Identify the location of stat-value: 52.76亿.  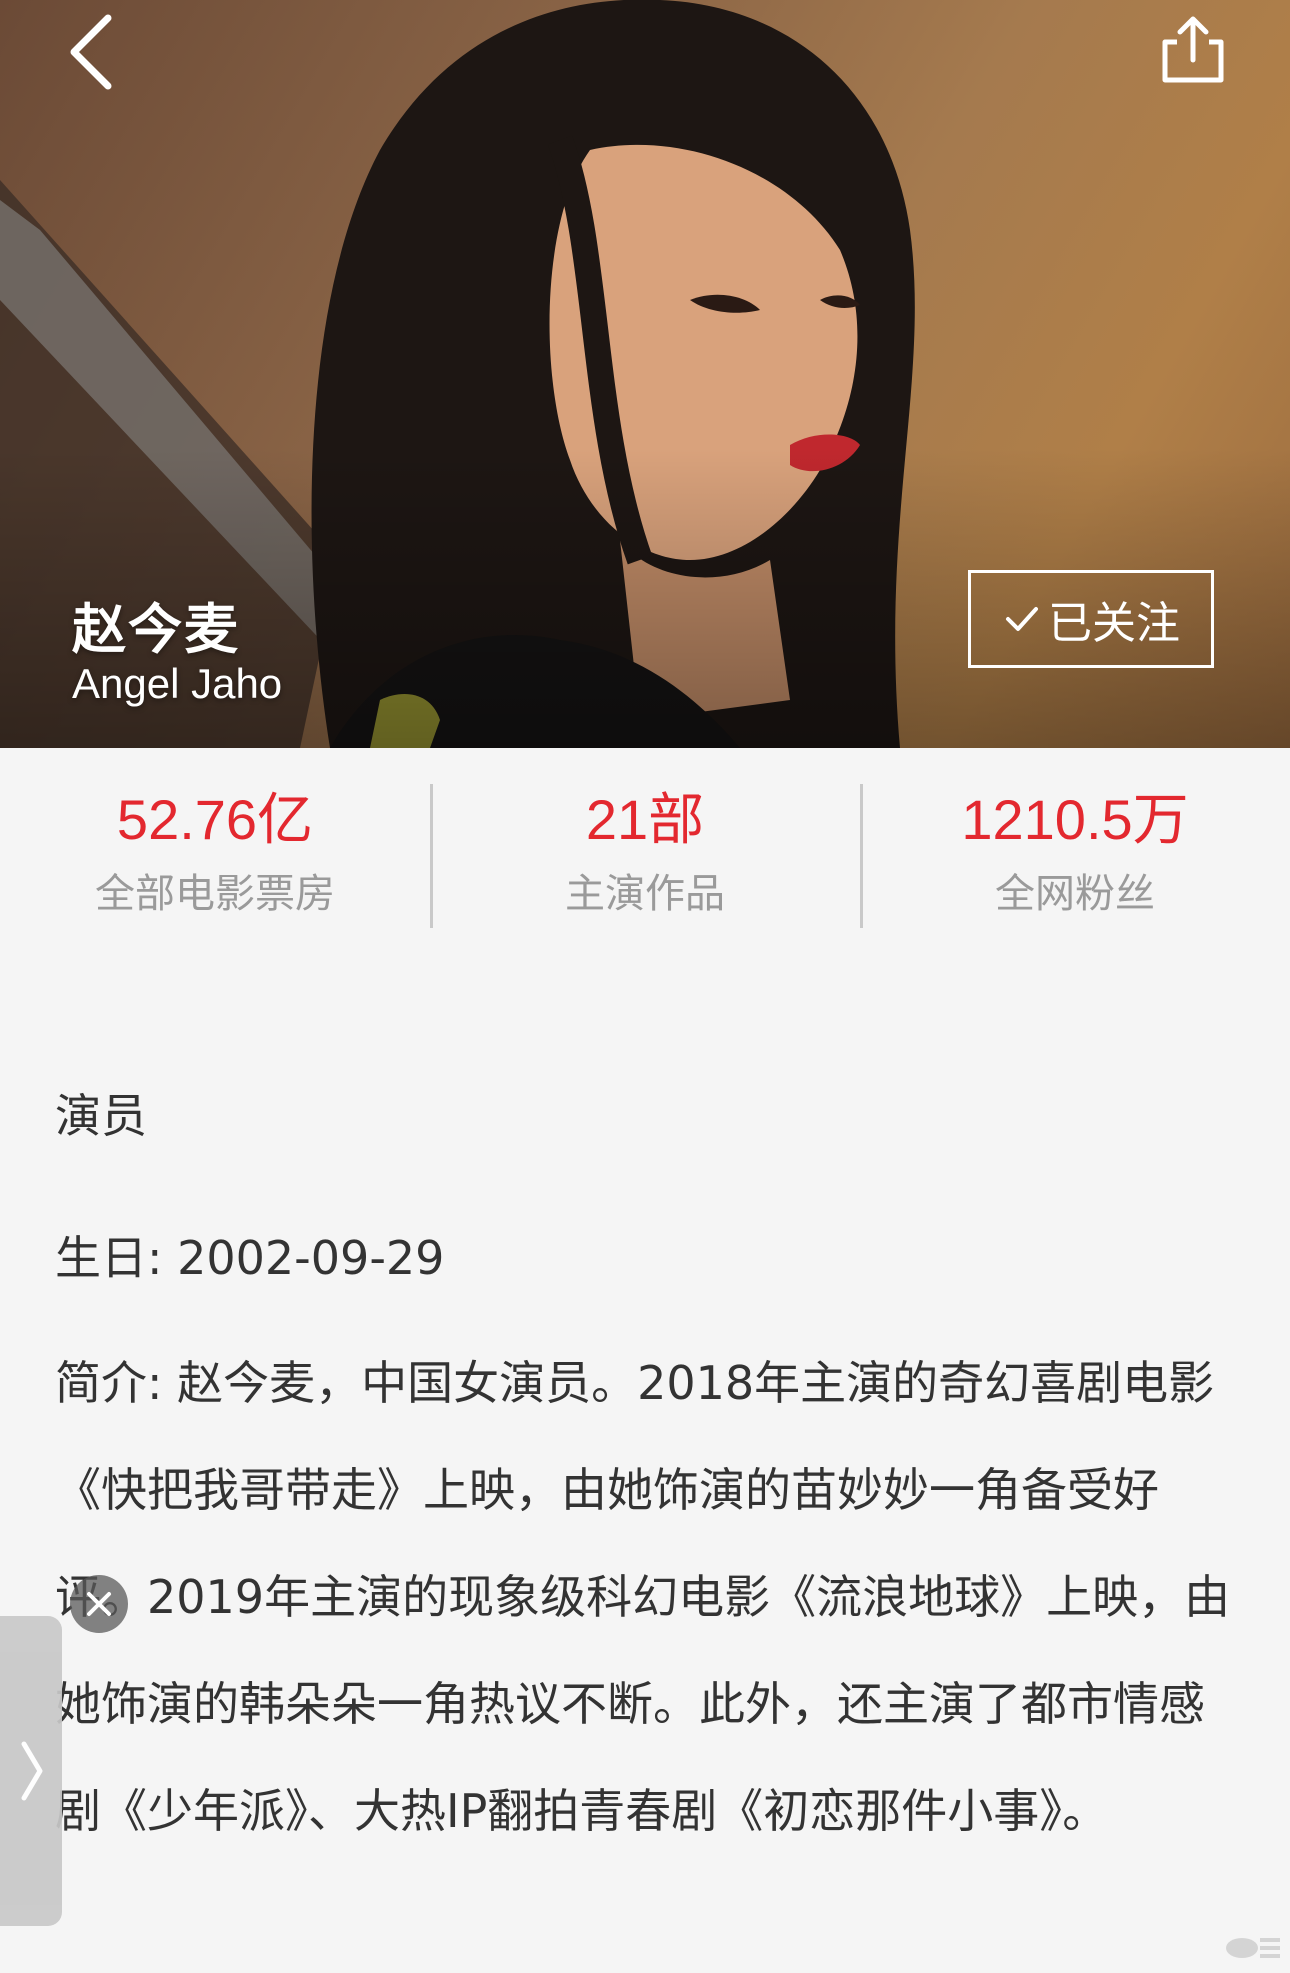
(215, 819).